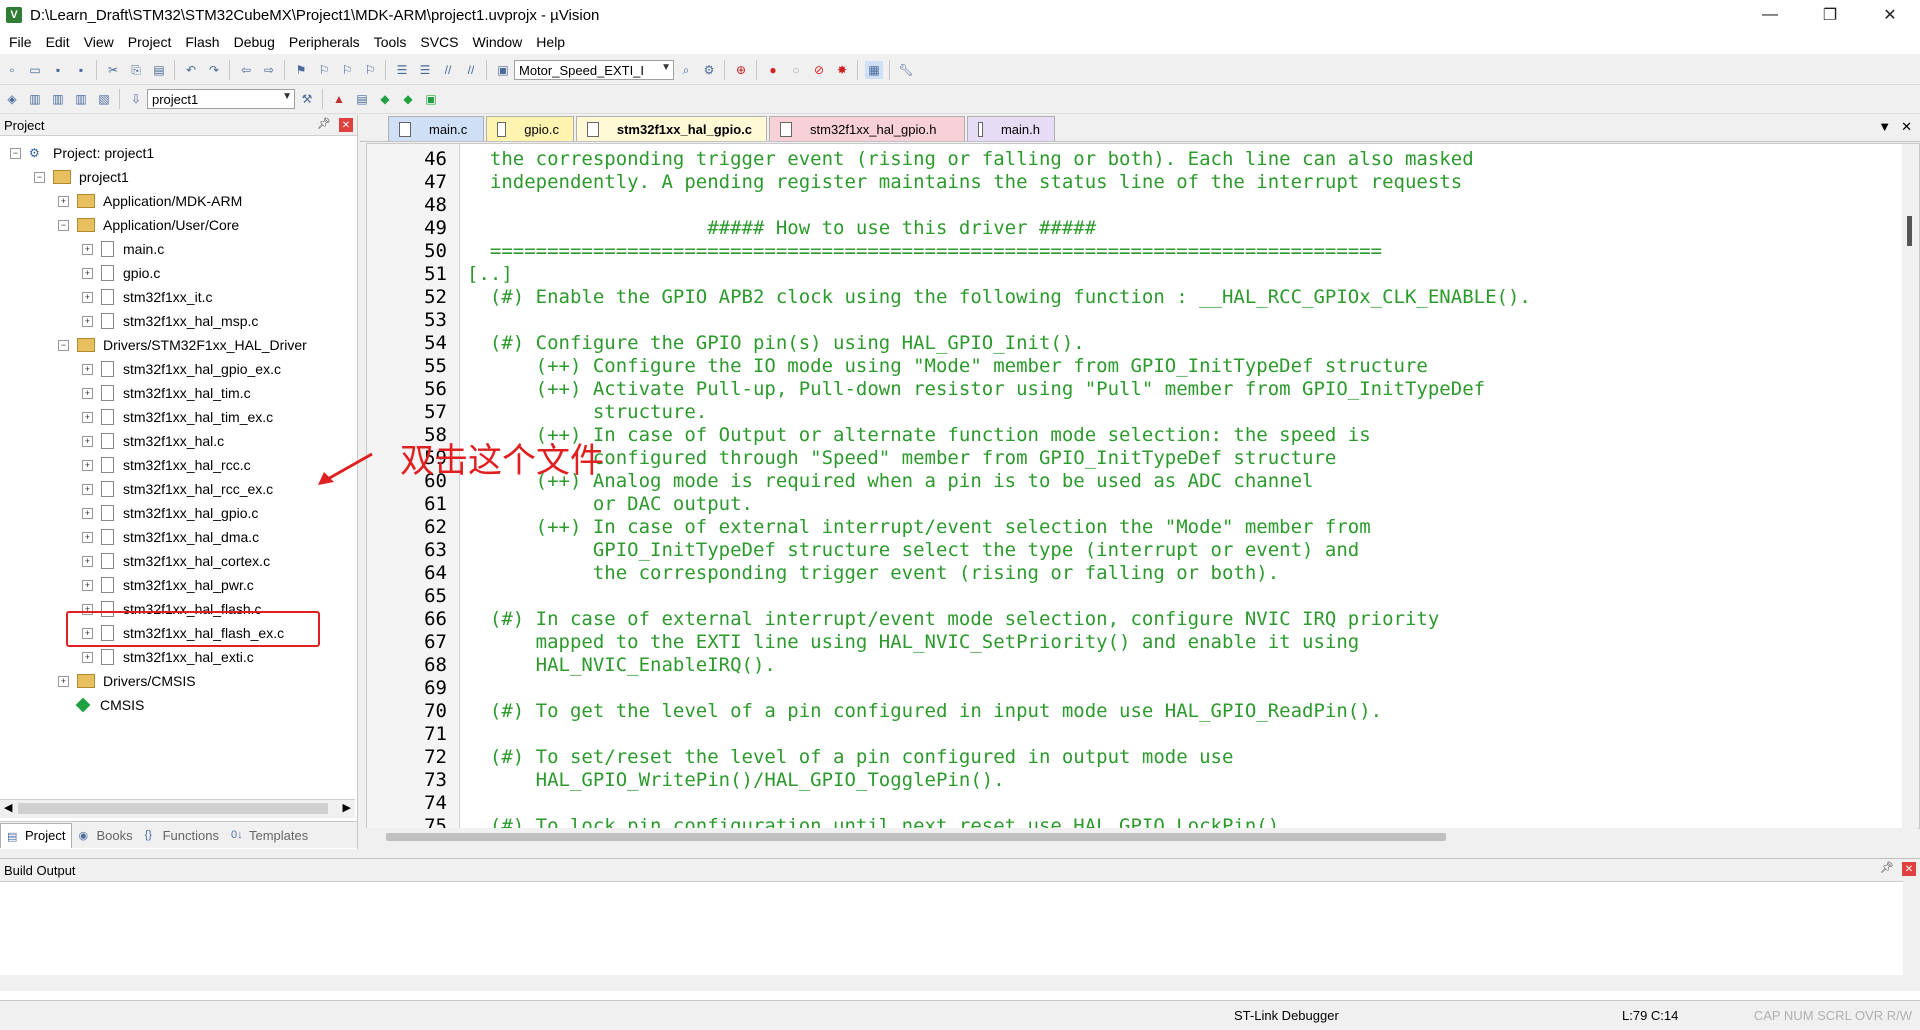  I want to click on menu-edit: Edit, so click(58, 42).